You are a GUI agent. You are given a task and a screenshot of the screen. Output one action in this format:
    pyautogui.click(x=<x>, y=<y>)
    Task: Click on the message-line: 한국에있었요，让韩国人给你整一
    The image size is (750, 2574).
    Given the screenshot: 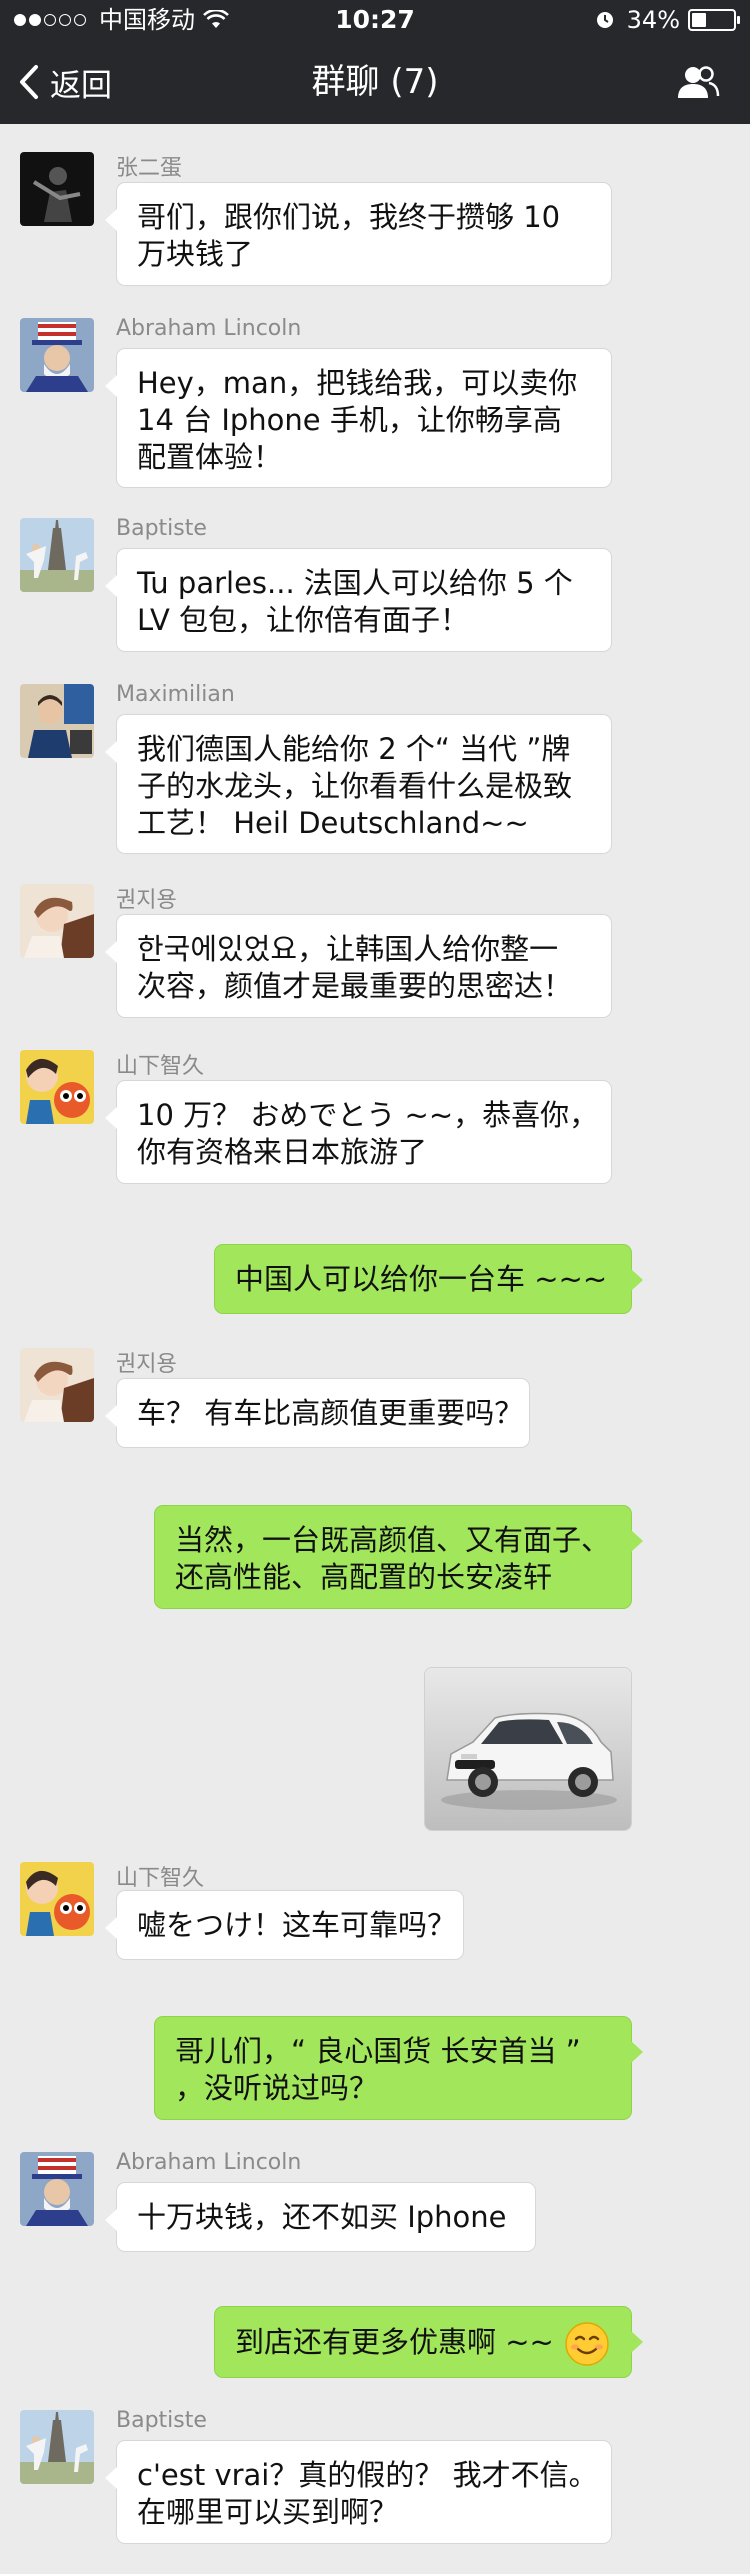 What is the action you would take?
    pyautogui.click(x=348, y=949)
    